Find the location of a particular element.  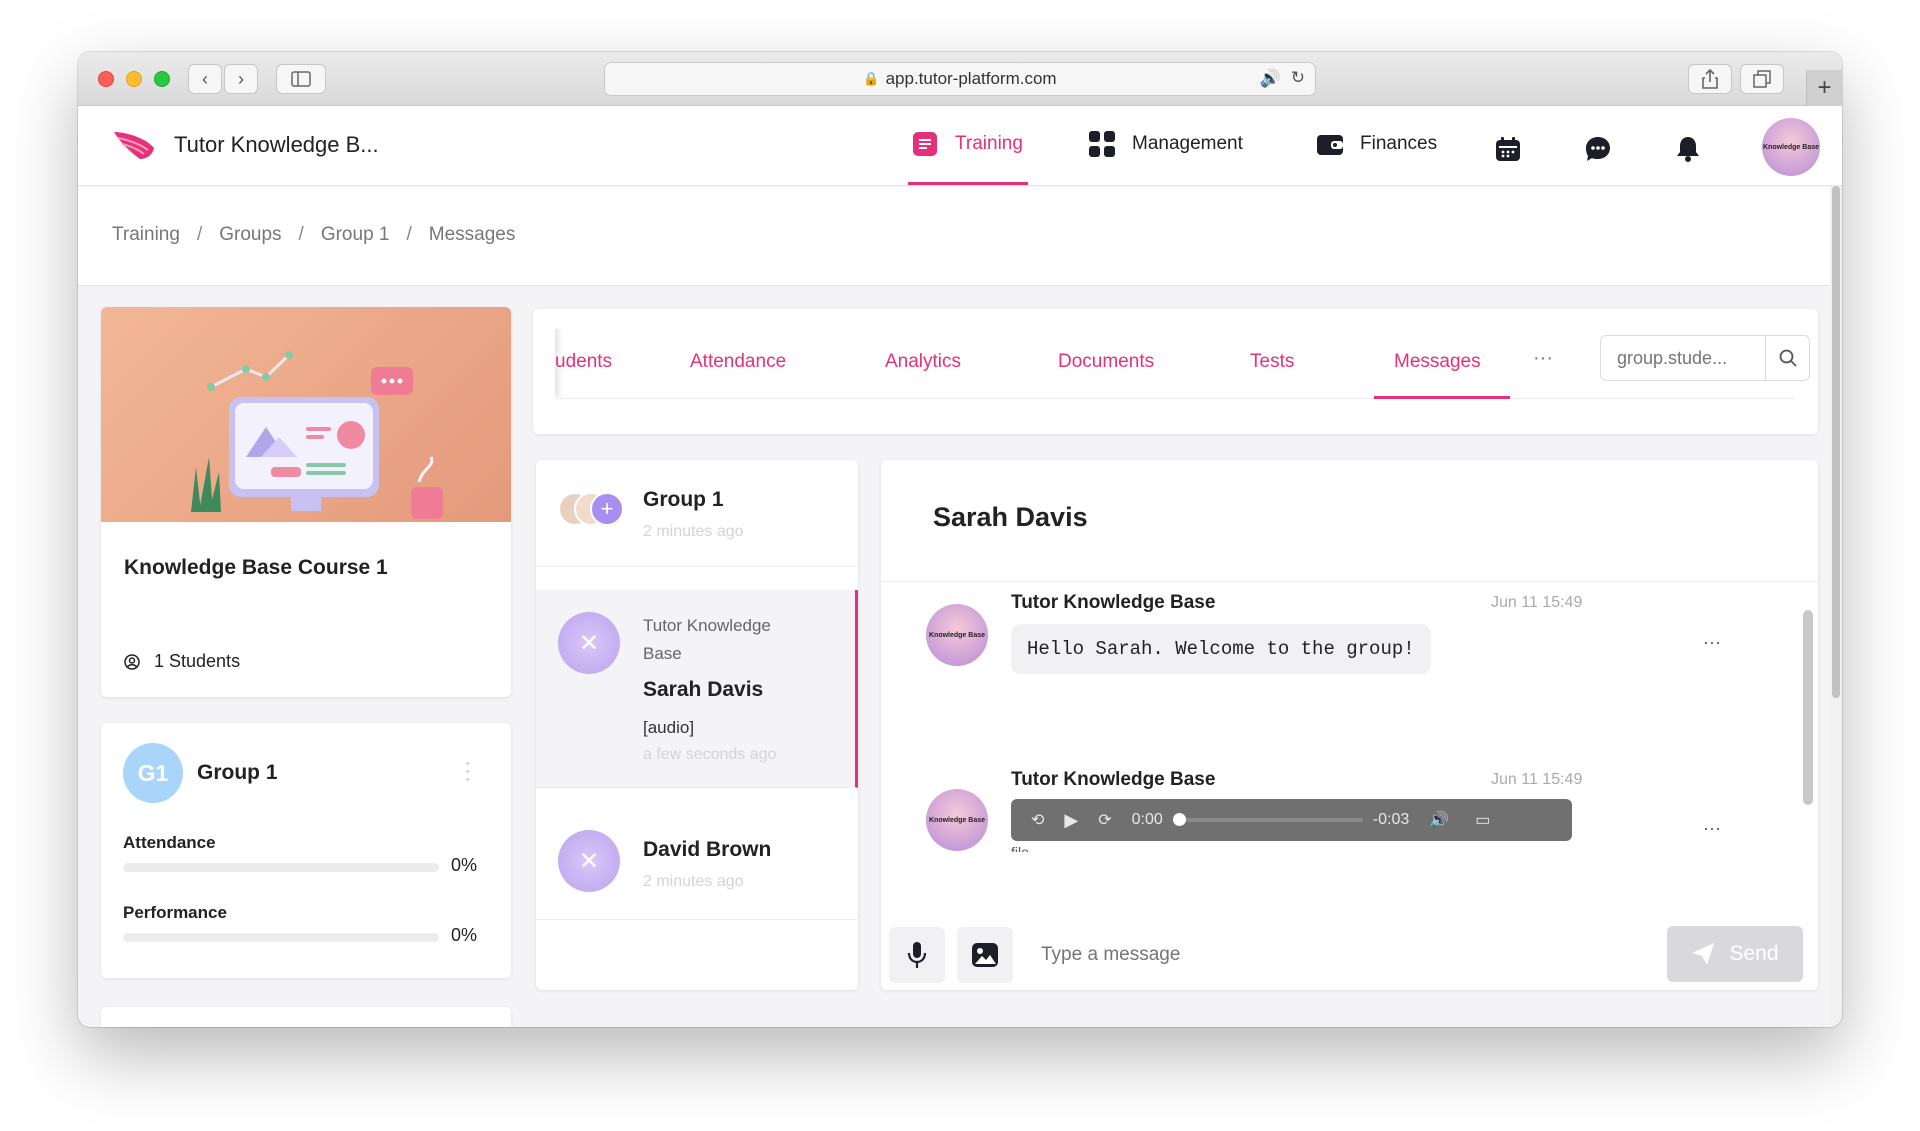

nav-finances-label: Finances is located at coordinates (1399, 143).